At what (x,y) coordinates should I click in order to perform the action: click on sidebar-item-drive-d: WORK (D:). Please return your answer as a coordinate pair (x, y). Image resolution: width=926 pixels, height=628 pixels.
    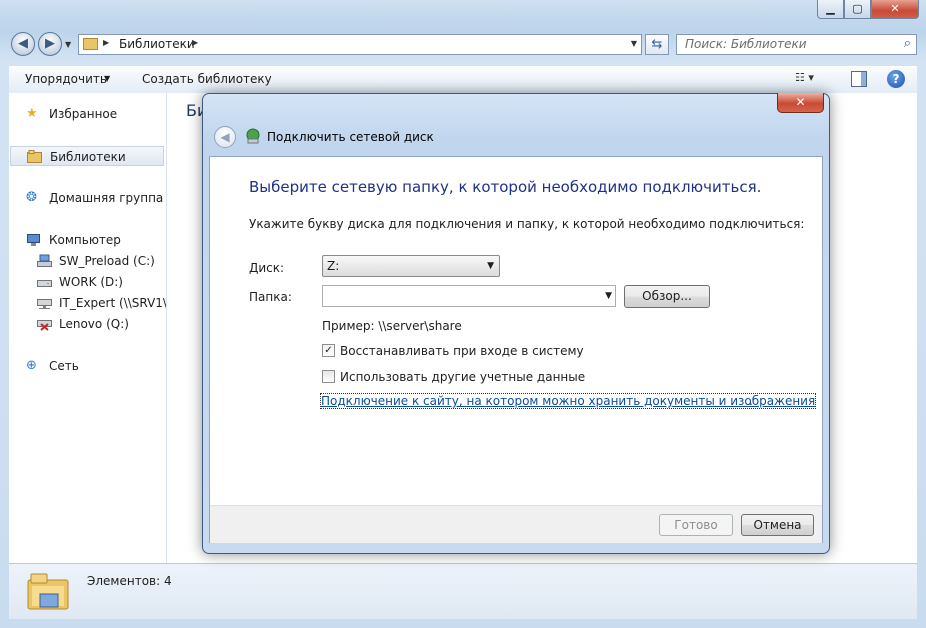
    Looking at the image, I should click on (87, 282).